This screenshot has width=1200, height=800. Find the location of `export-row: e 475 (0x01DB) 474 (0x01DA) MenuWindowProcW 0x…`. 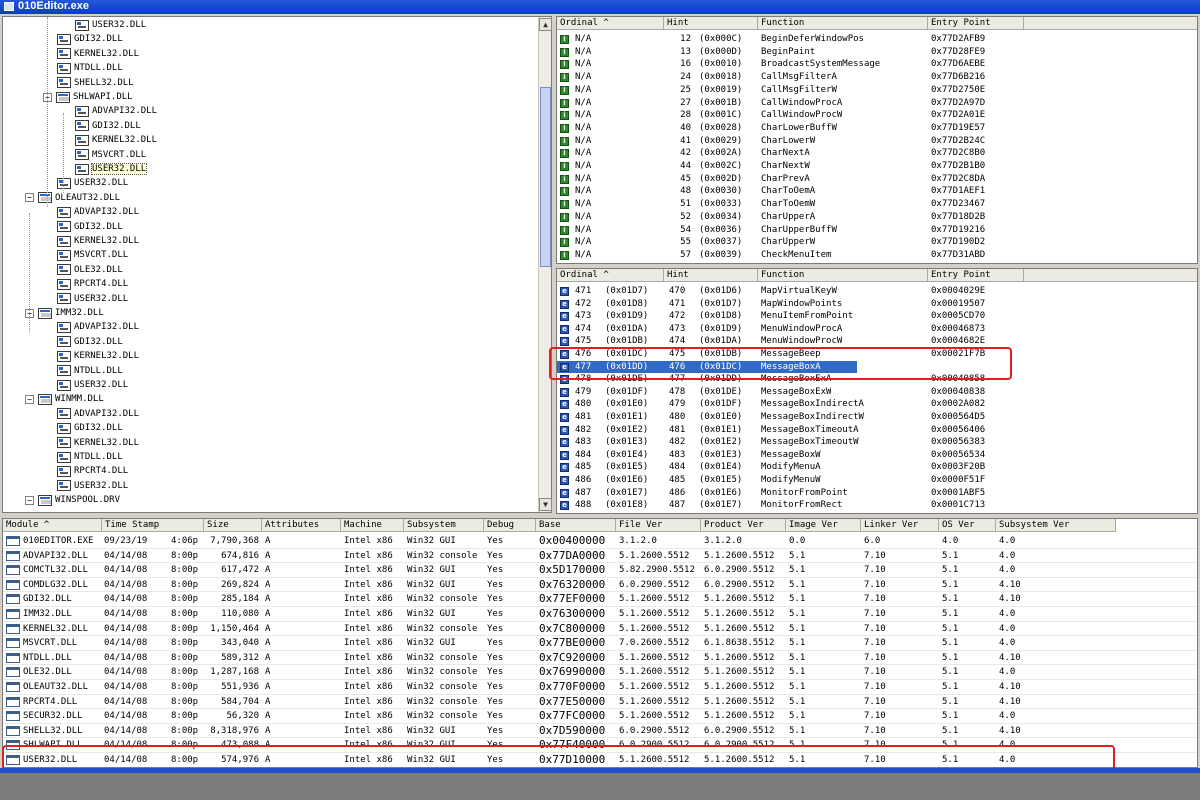

export-row: e 475 (0x01DB) 474 (0x01DA) MenuWindowProcW 0x… is located at coordinates (877, 341).